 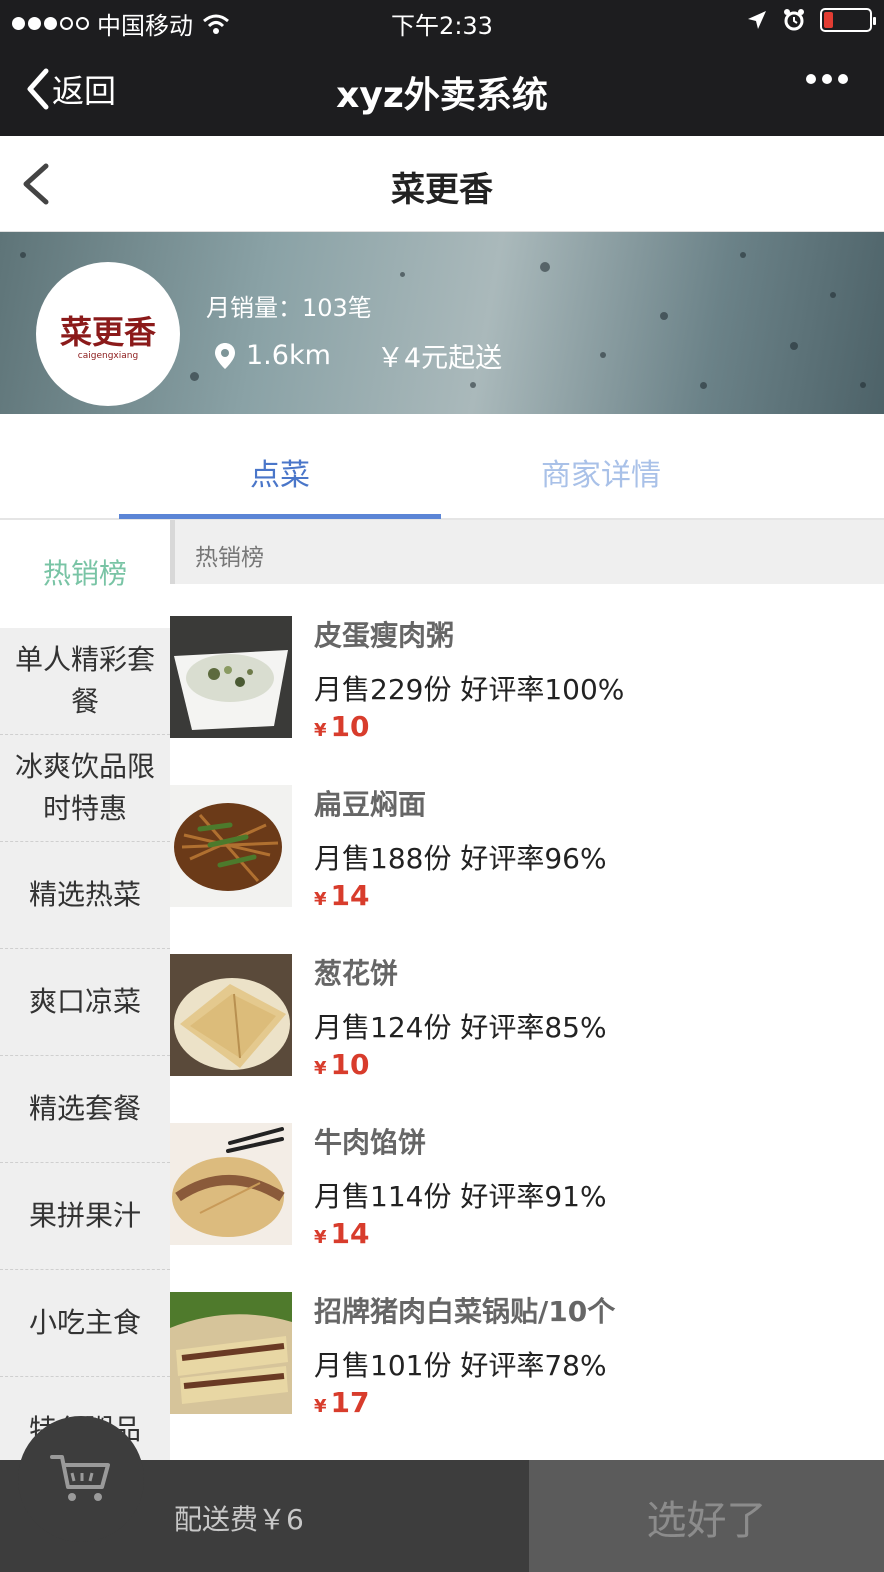 What do you see at coordinates (442, 190) in the screenshot?
I see `page-title: 菜更香` at bounding box center [442, 190].